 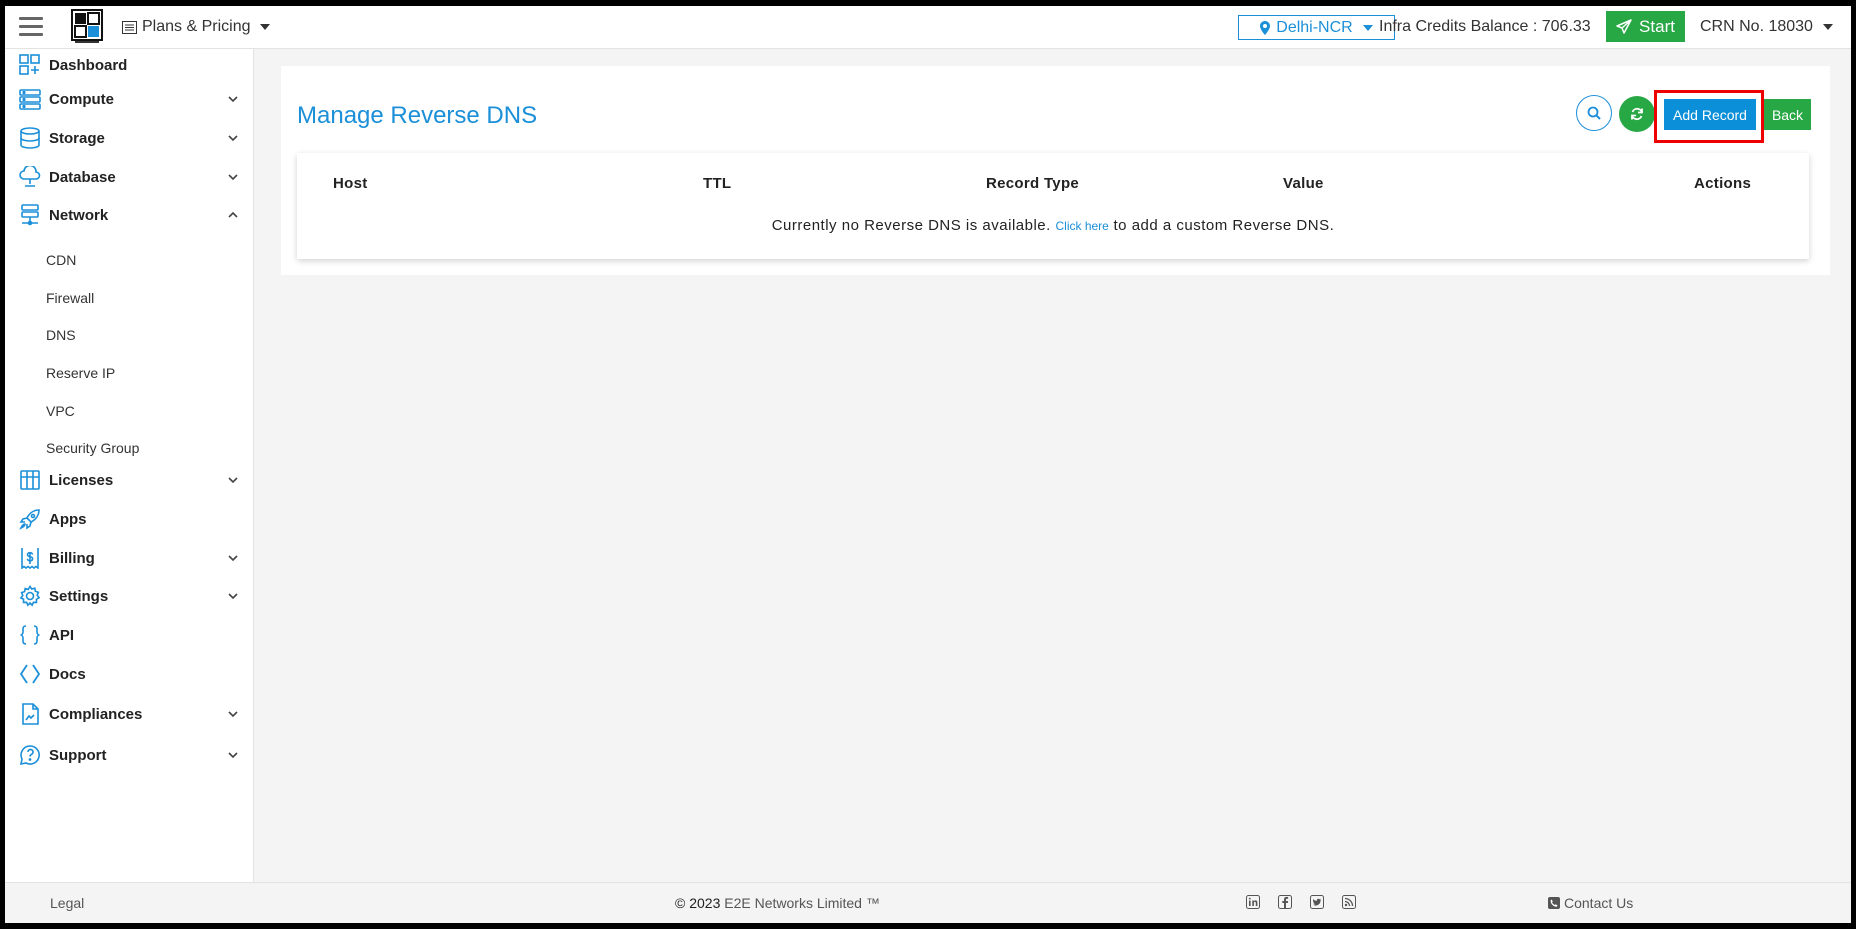 What do you see at coordinates (67, 903) in the screenshot?
I see `legal-link: Legal` at bounding box center [67, 903].